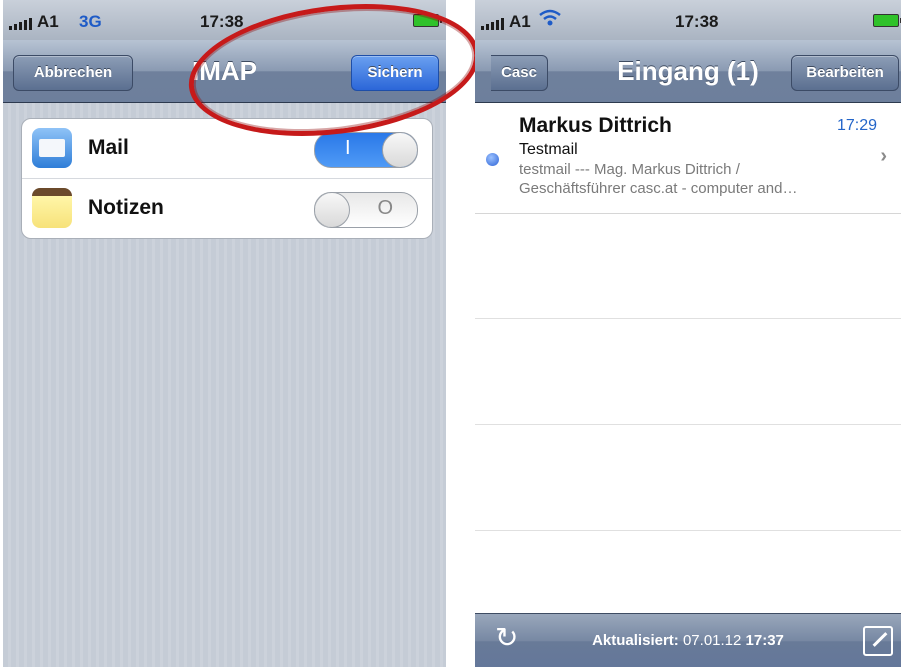 This screenshot has height=667, width=901. I want to click on setting-label: Notizen, so click(126, 207).